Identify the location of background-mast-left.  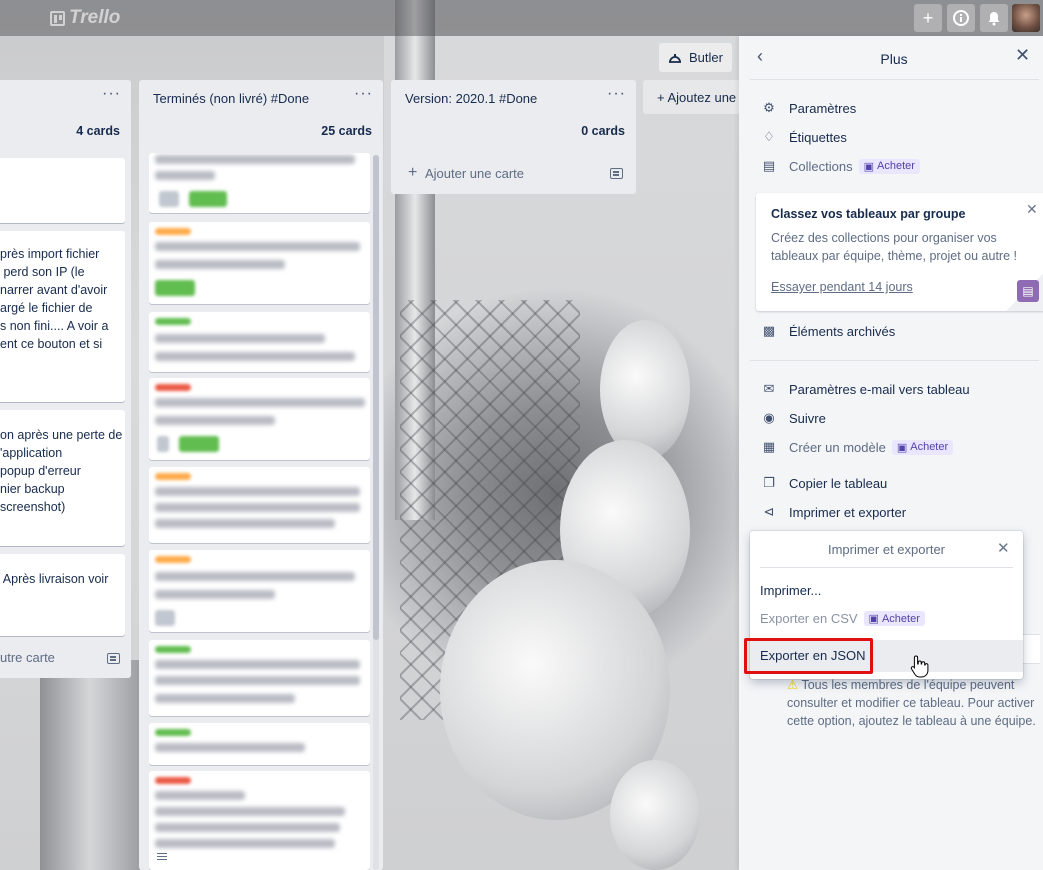
(90, 765).